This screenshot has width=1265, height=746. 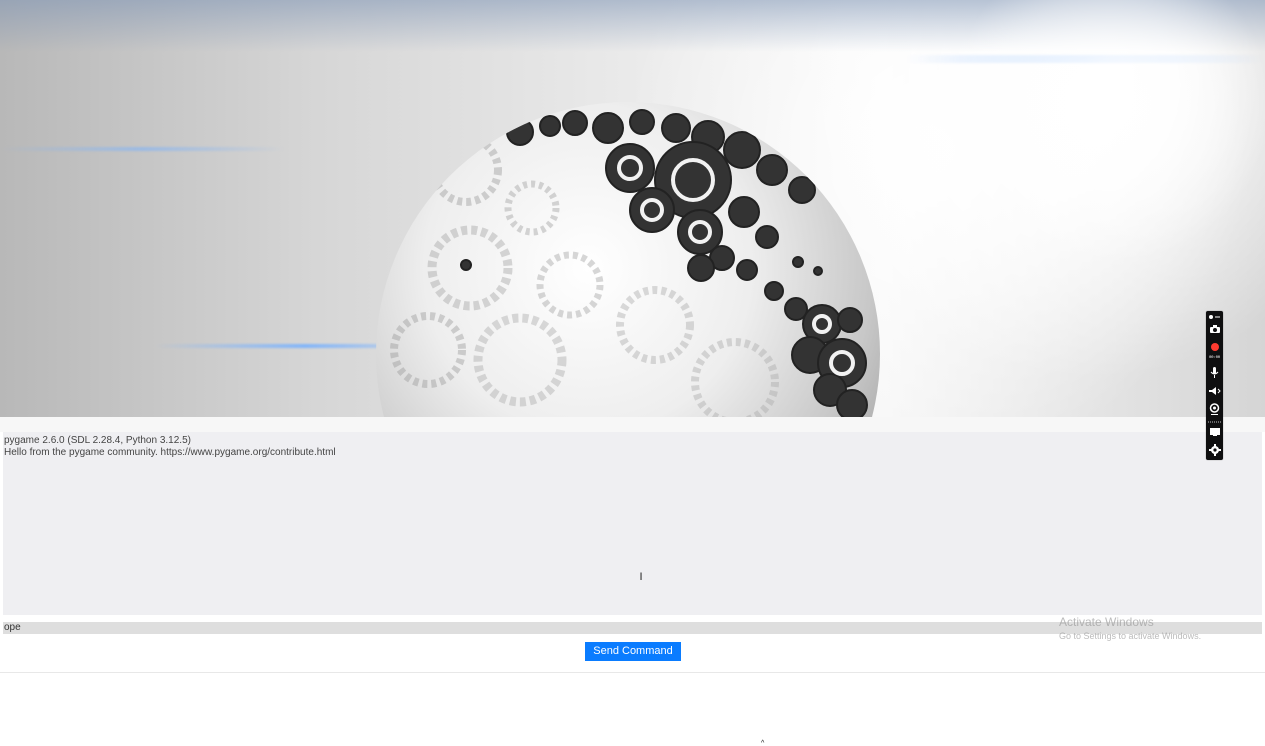 I want to click on hero-console-separator, so click(x=632, y=424).